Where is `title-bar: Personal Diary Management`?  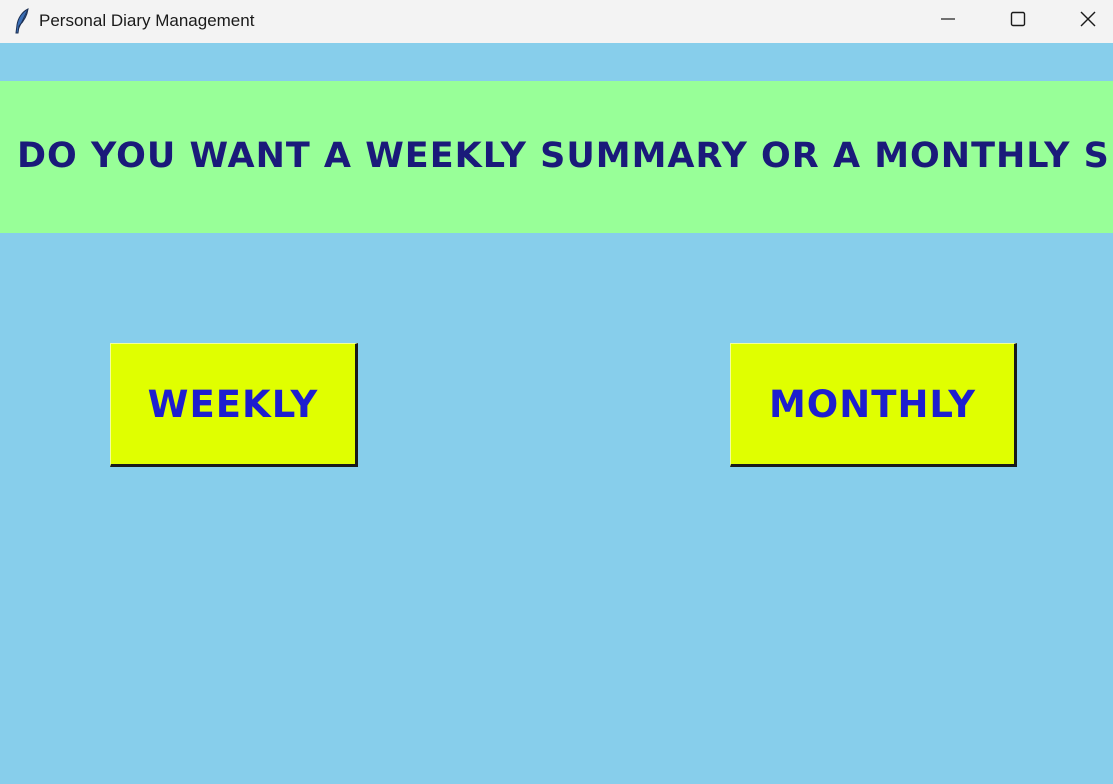 title-bar: Personal Diary Management is located at coordinates (556, 21).